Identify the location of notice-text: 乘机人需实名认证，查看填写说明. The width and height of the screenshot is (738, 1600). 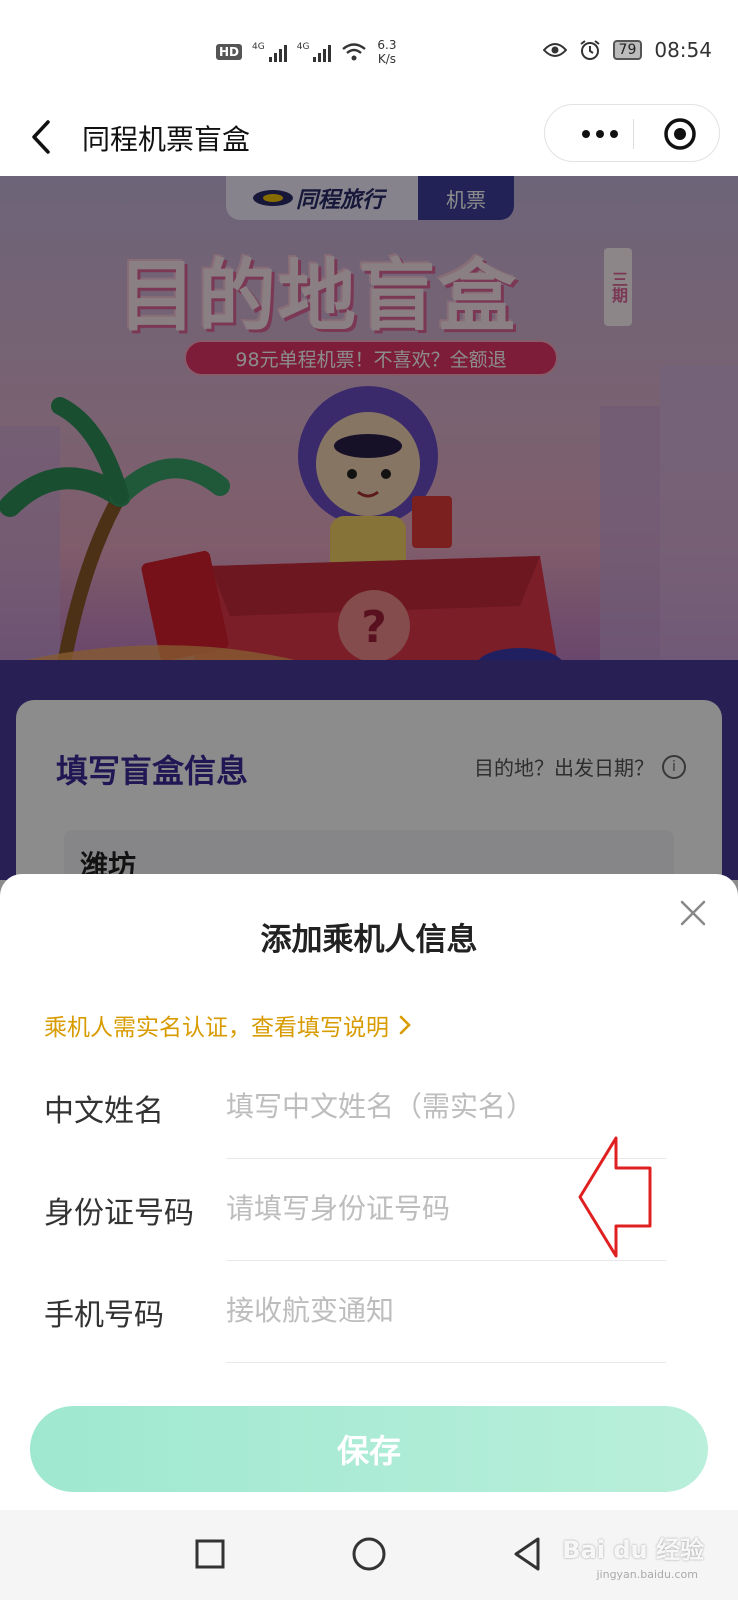
(216, 1028).